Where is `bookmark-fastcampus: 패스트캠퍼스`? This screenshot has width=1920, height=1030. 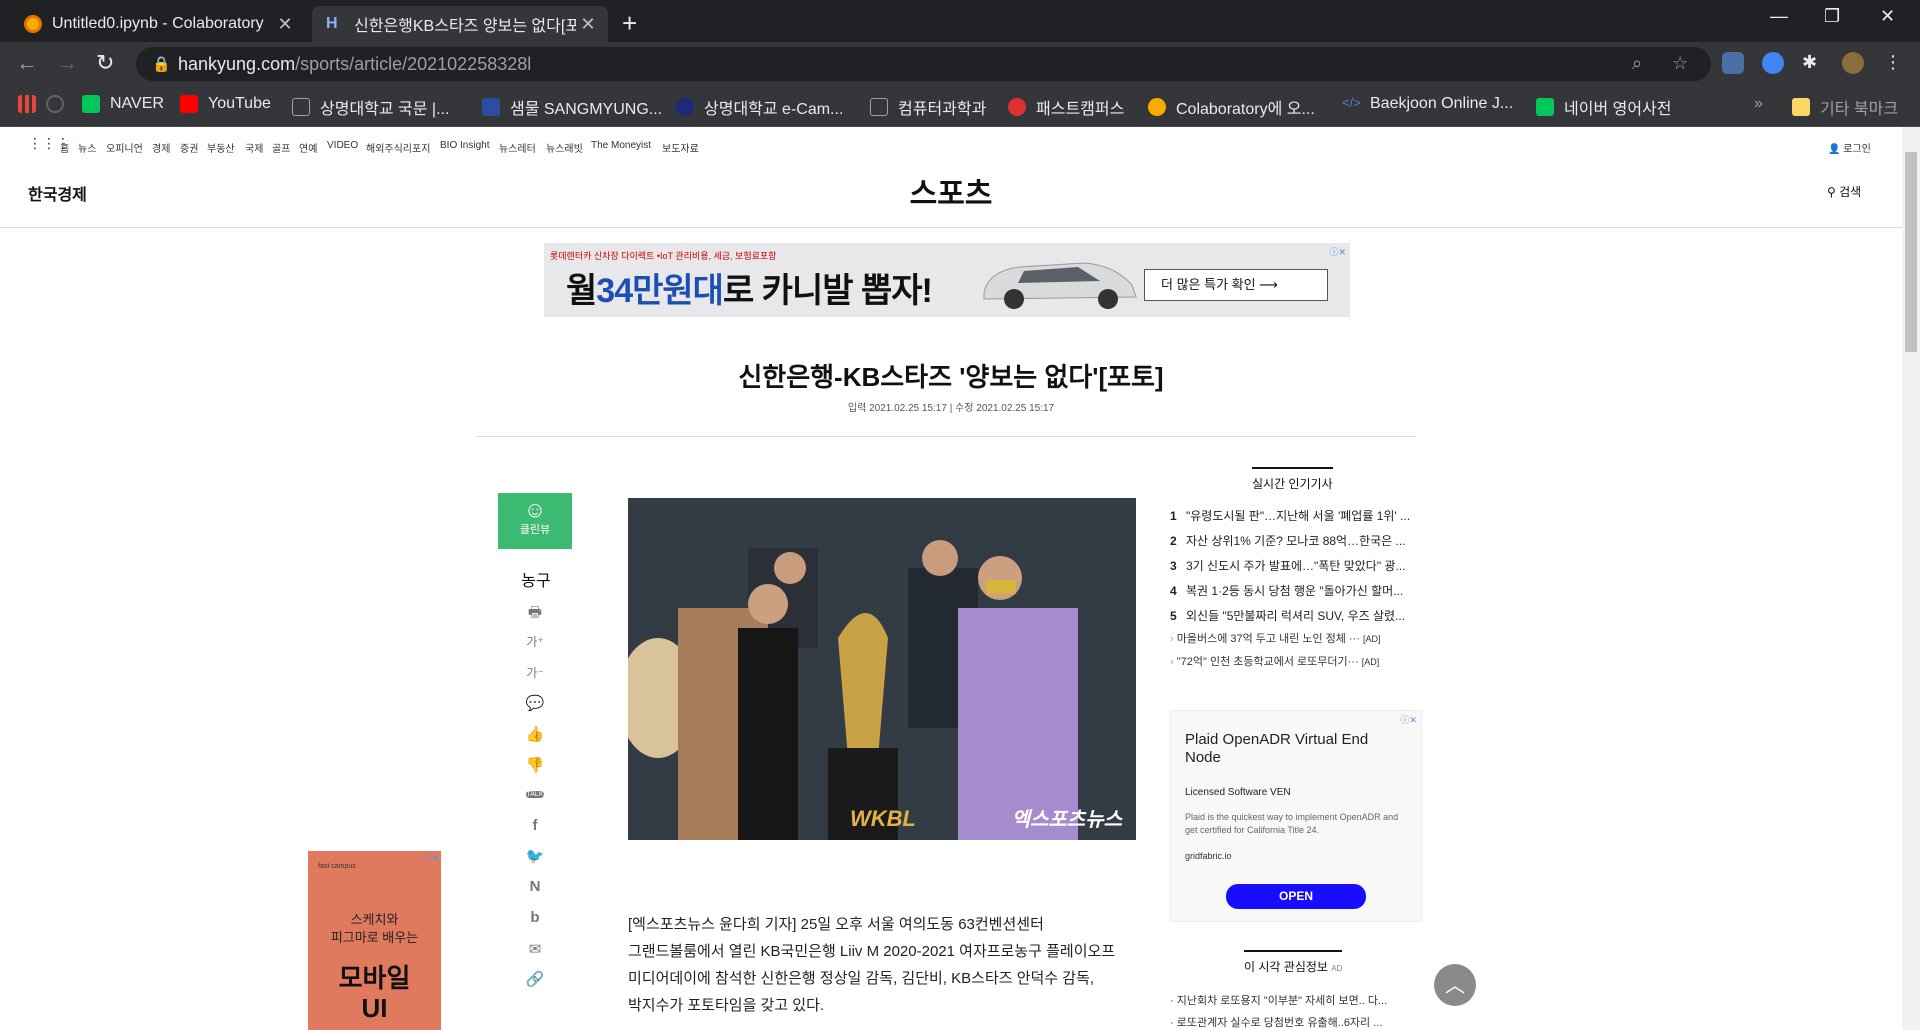 bookmark-fastcampus: 패스트캠퍼스 is located at coordinates (1066, 107).